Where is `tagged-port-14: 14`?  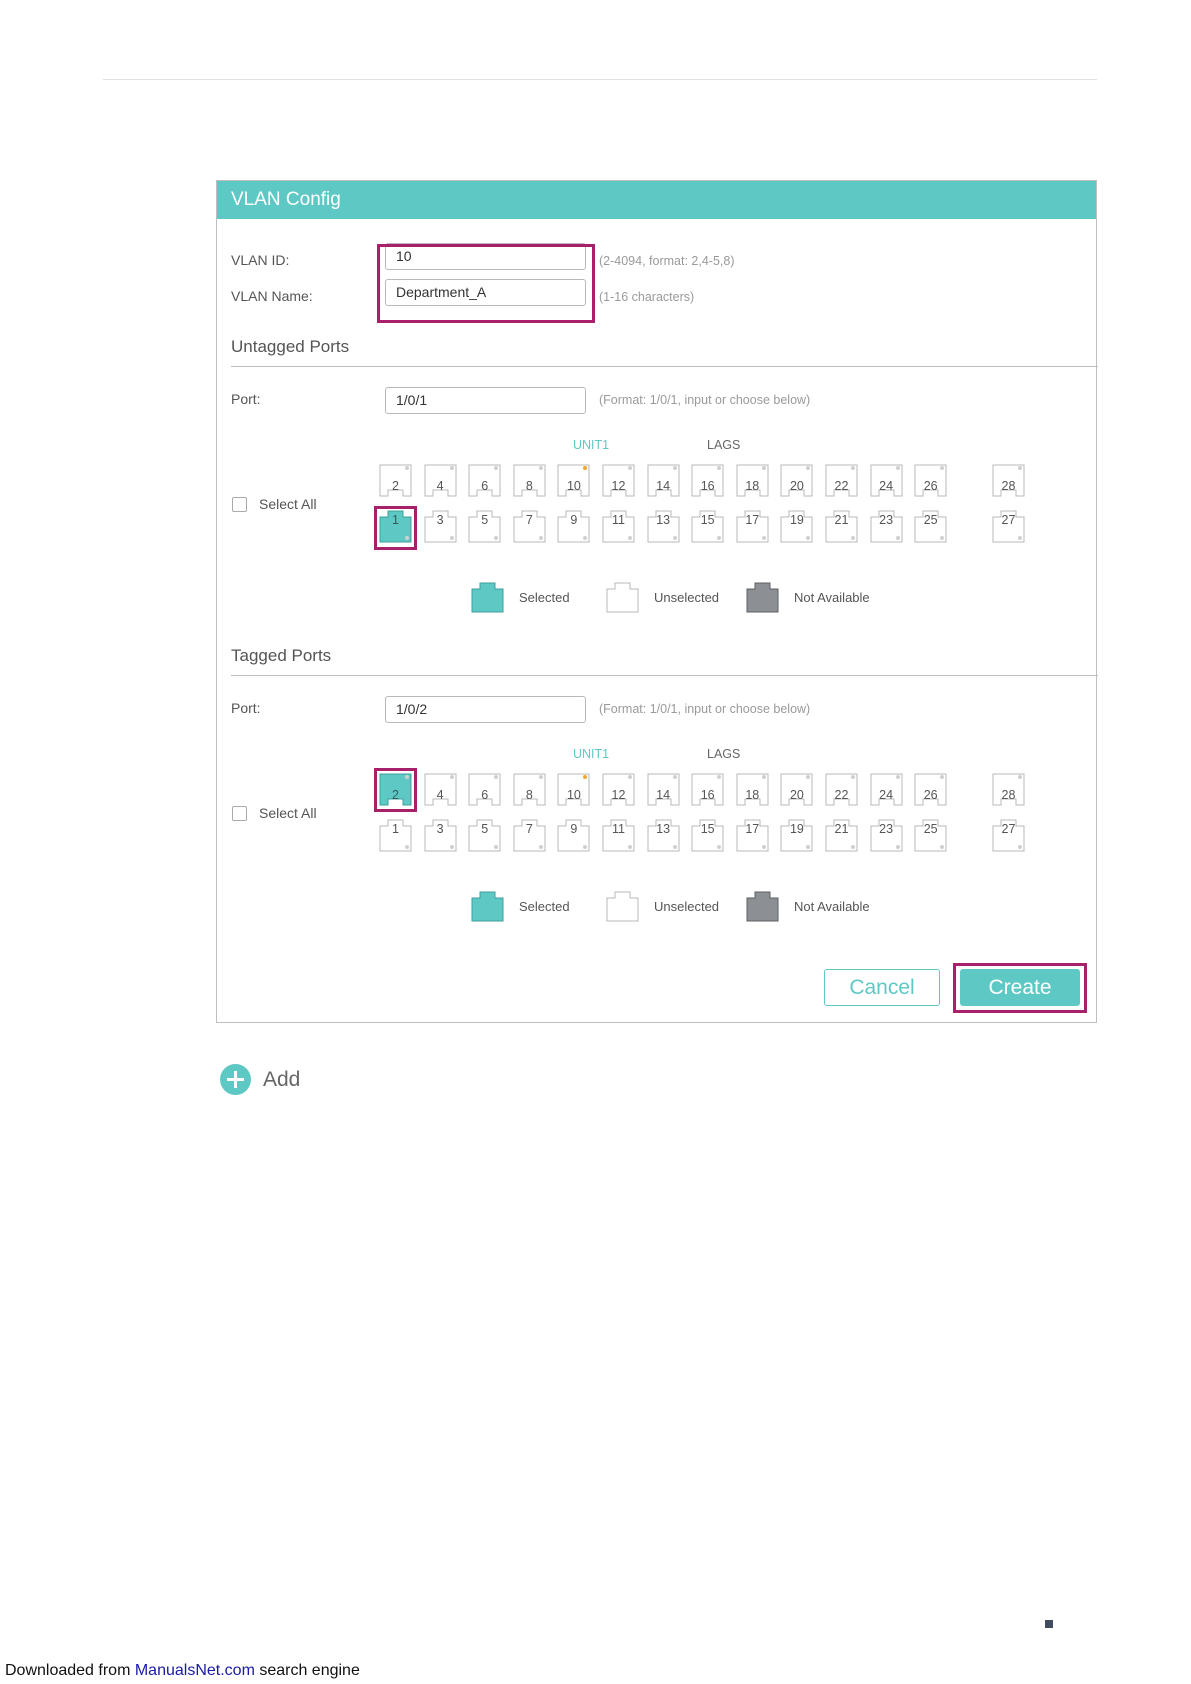
tagged-port-14: 14 is located at coordinates (663, 789).